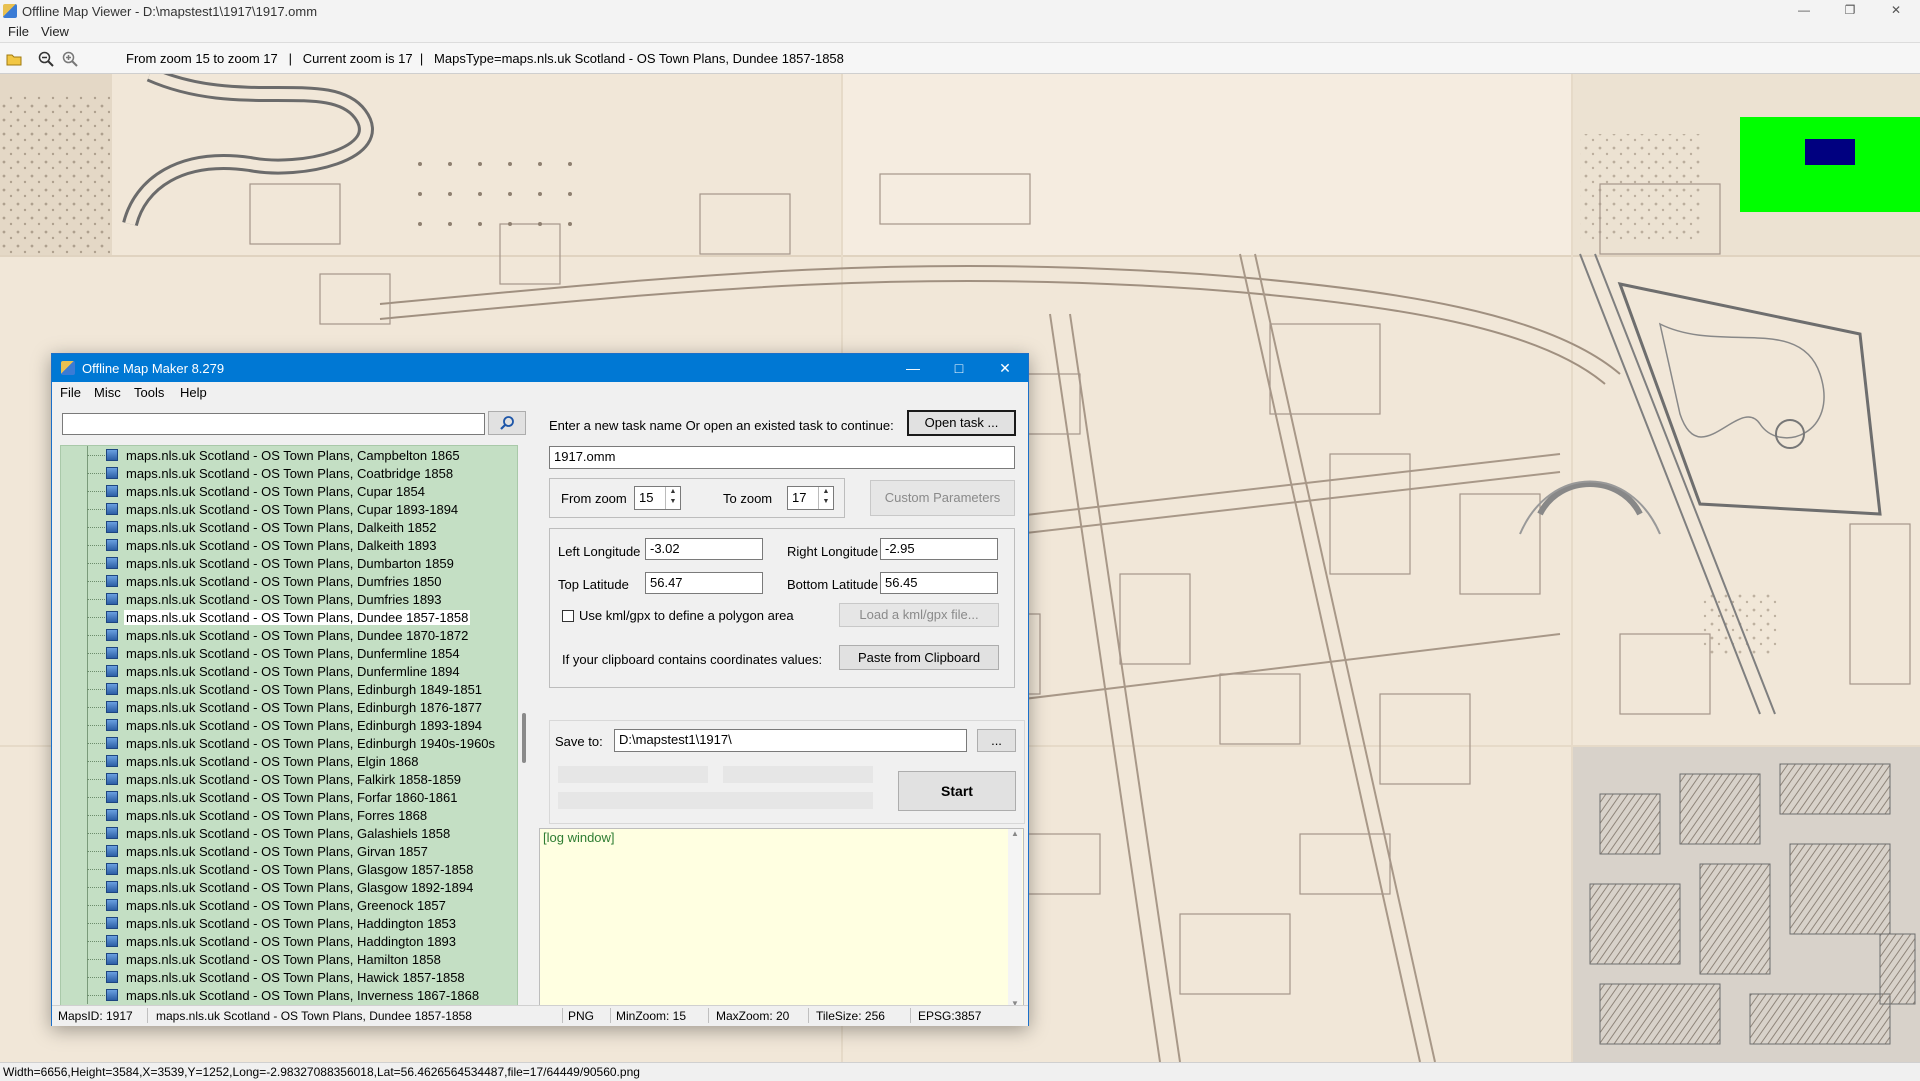 This screenshot has height=1081, width=1920. Describe the element at coordinates (833, 551) in the screenshot. I see `right-longitude-label: Right Longitude` at that location.